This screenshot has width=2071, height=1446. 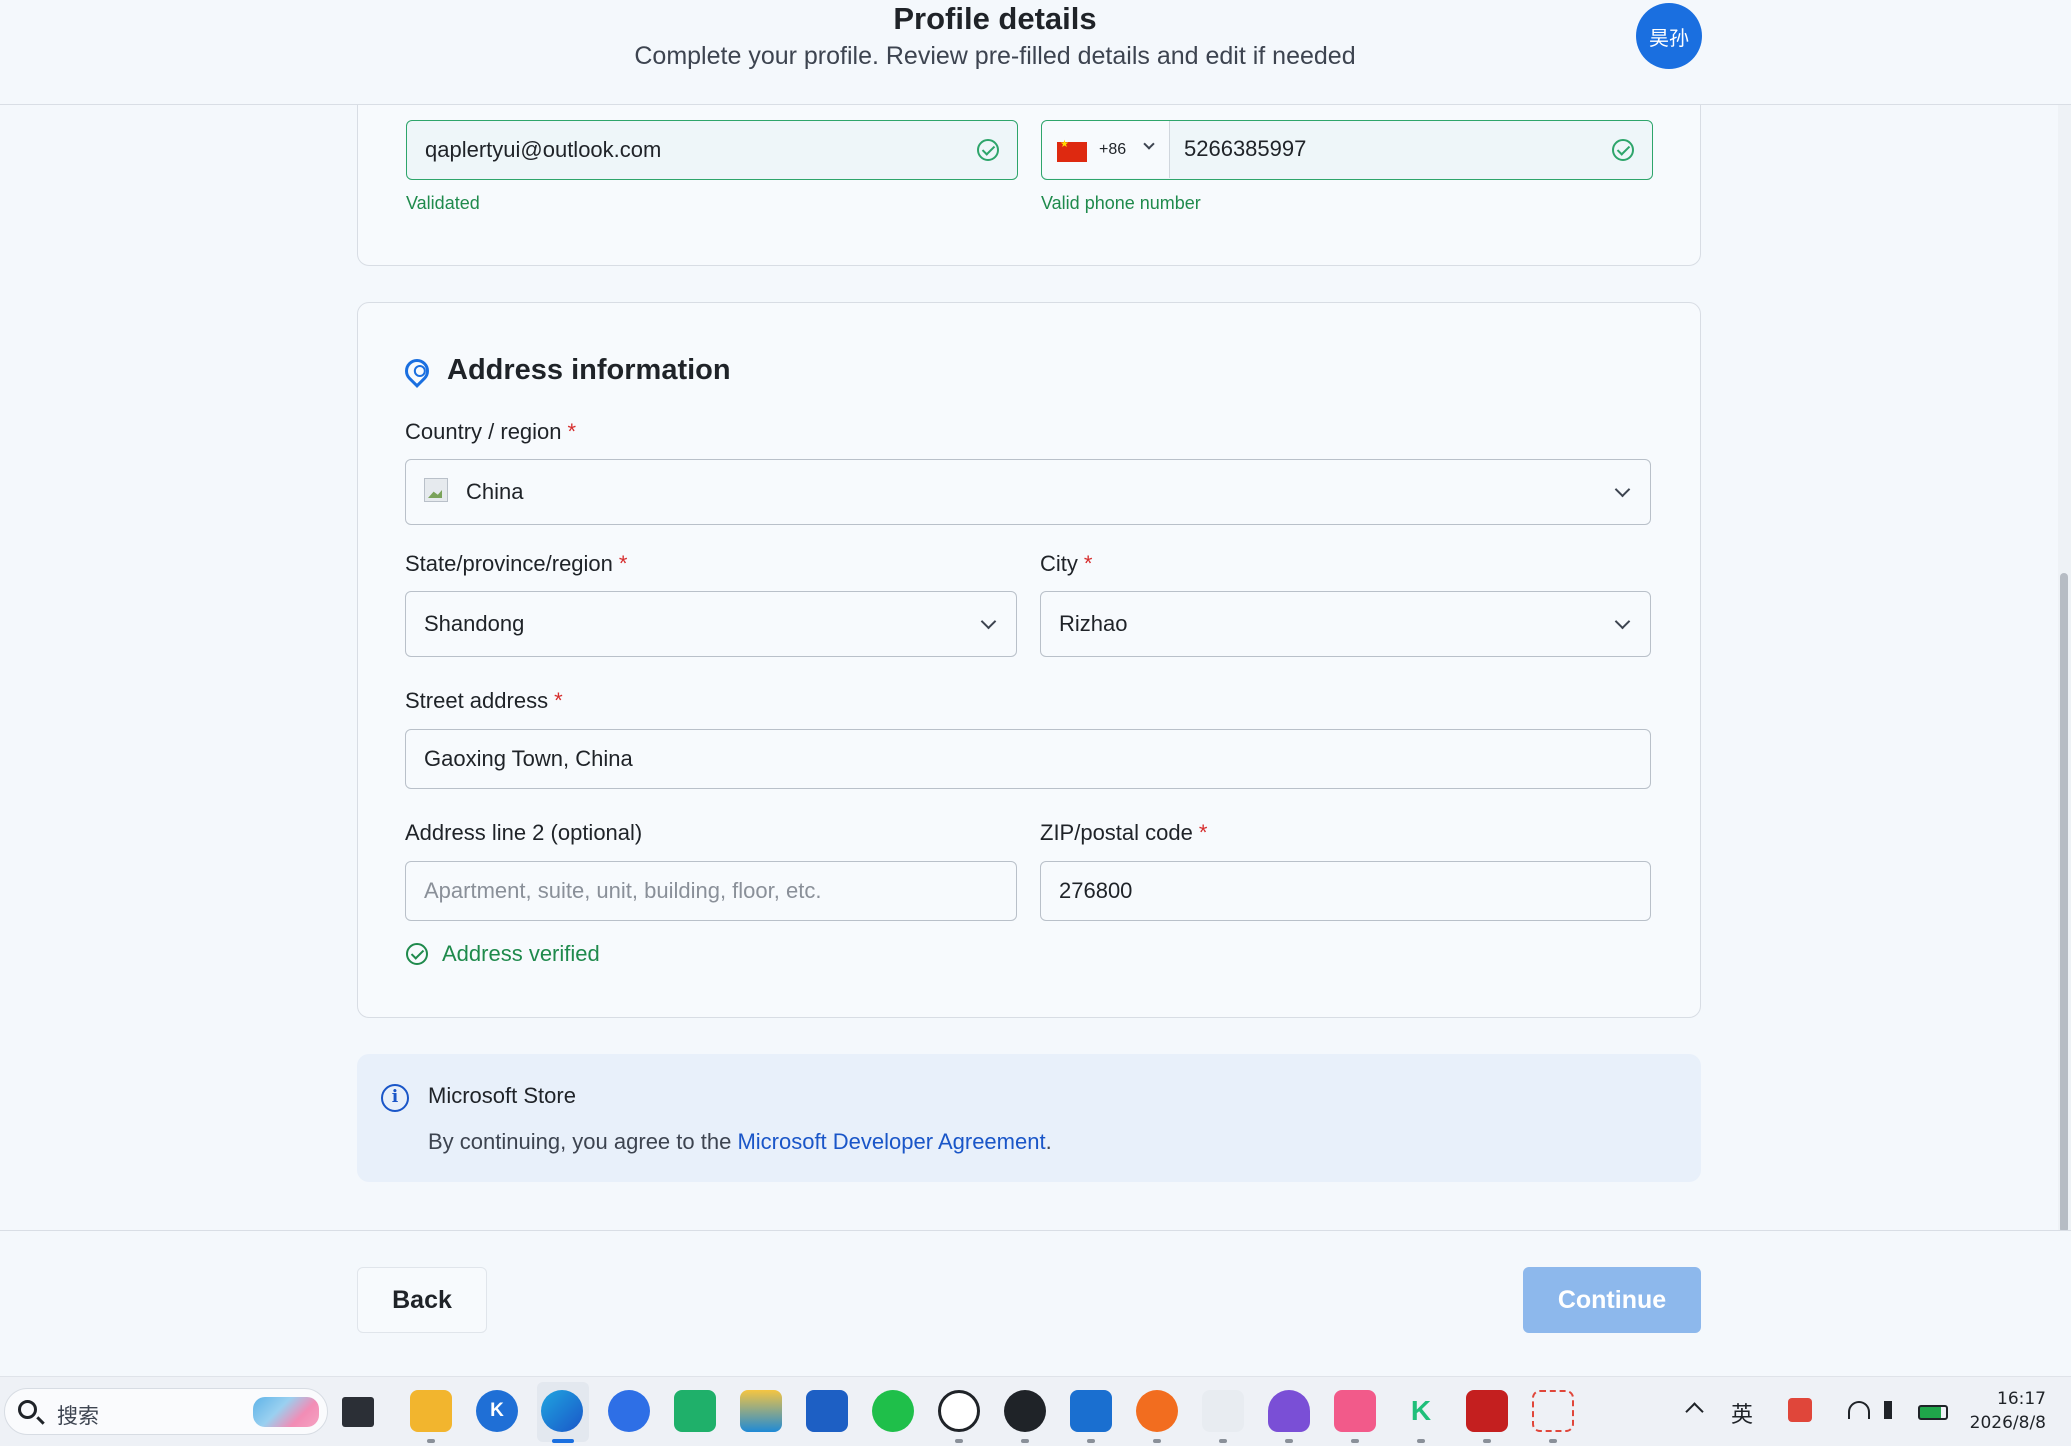 I want to click on chevron-up-icon, so click(x=1694, y=1411).